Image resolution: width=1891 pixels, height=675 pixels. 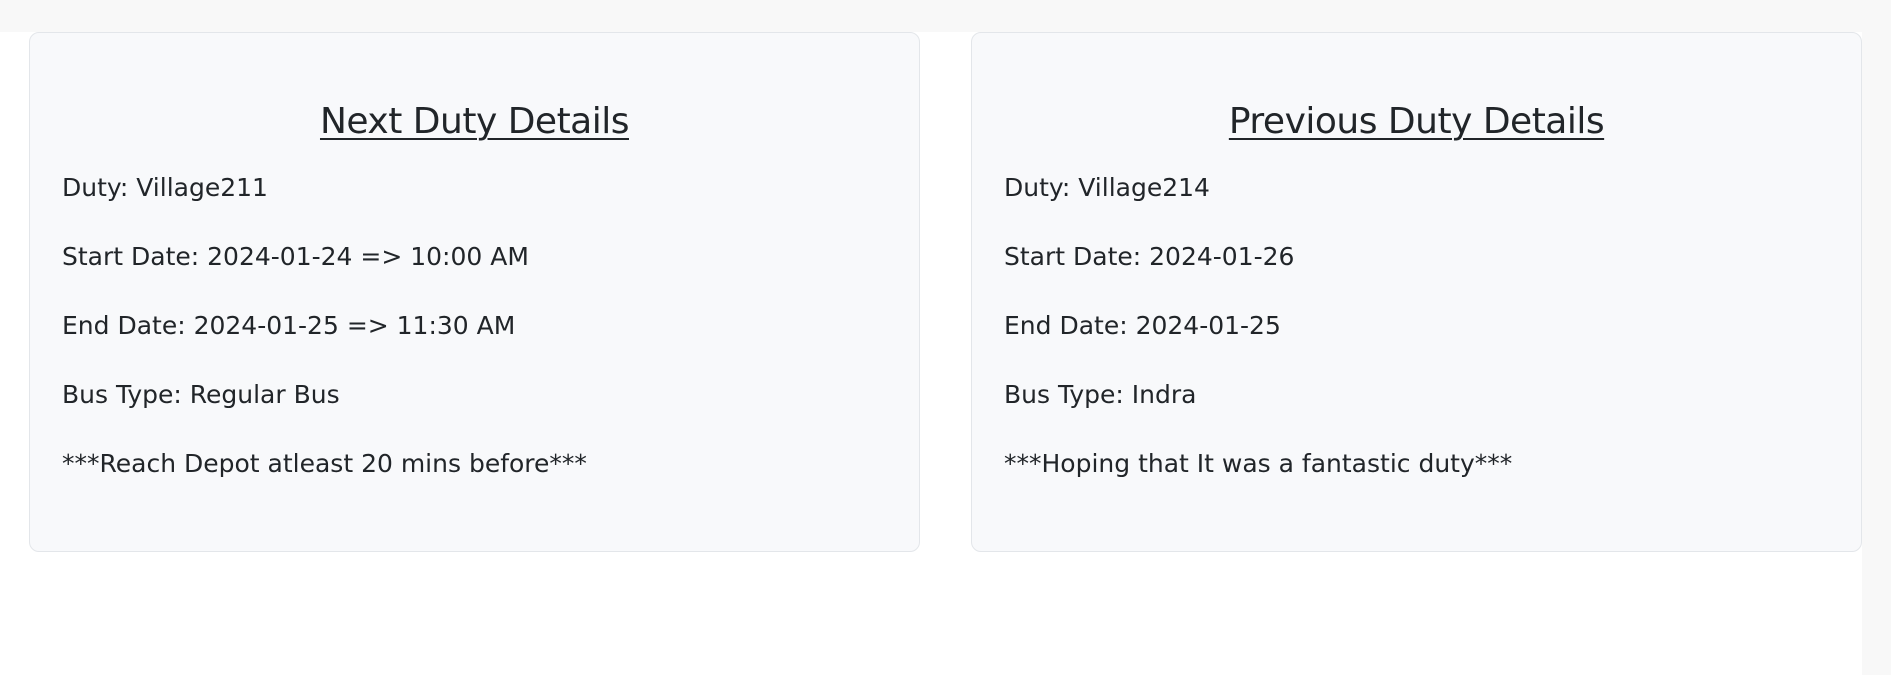 What do you see at coordinates (165, 187) in the screenshot?
I see `next-duty-duty: Duty: Village211` at bounding box center [165, 187].